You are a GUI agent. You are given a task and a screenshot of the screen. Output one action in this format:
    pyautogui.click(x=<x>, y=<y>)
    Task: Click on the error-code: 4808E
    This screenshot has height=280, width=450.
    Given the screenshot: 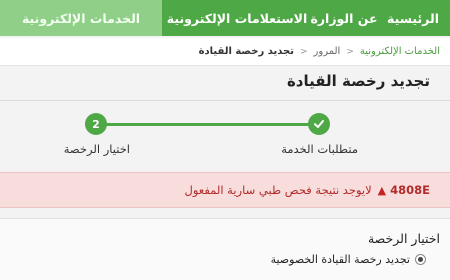 What is the action you would take?
    pyautogui.click(x=410, y=190)
    